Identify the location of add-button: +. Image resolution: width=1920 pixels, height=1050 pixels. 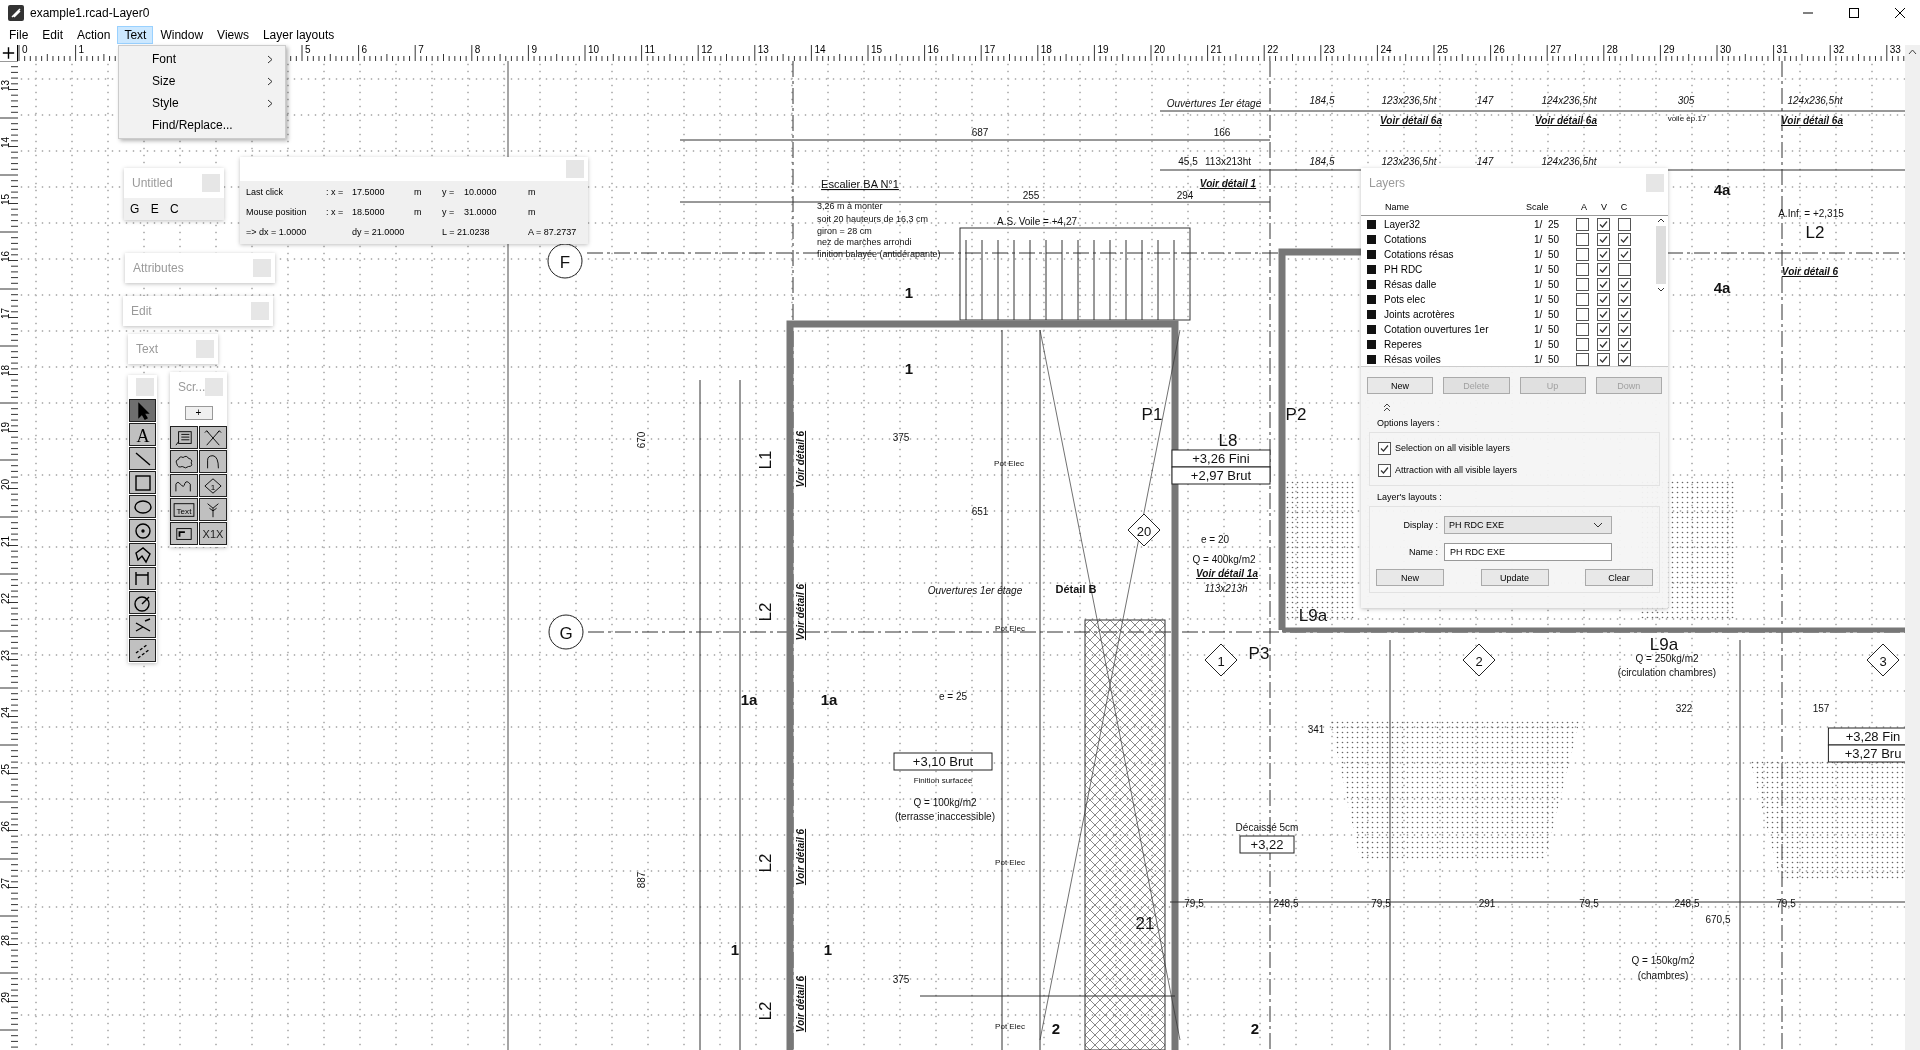
(198, 413).